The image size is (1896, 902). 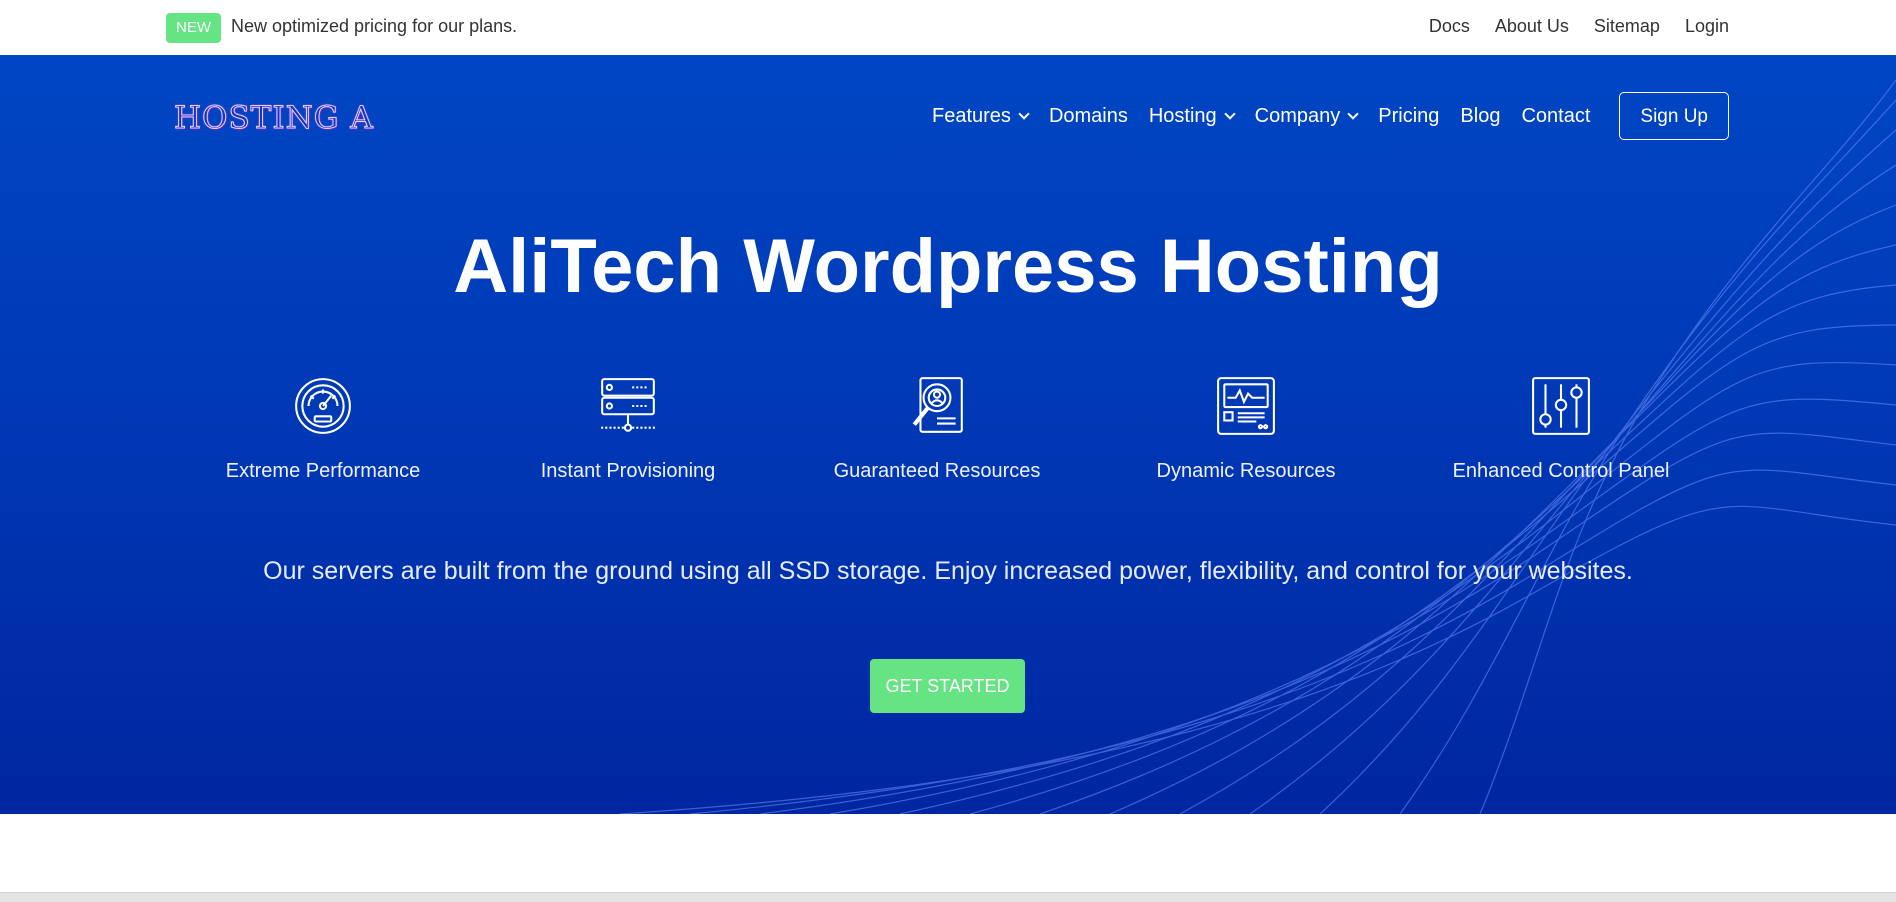 I want to click on get-started-button: GET STARTED, so click(x=947, y=686).